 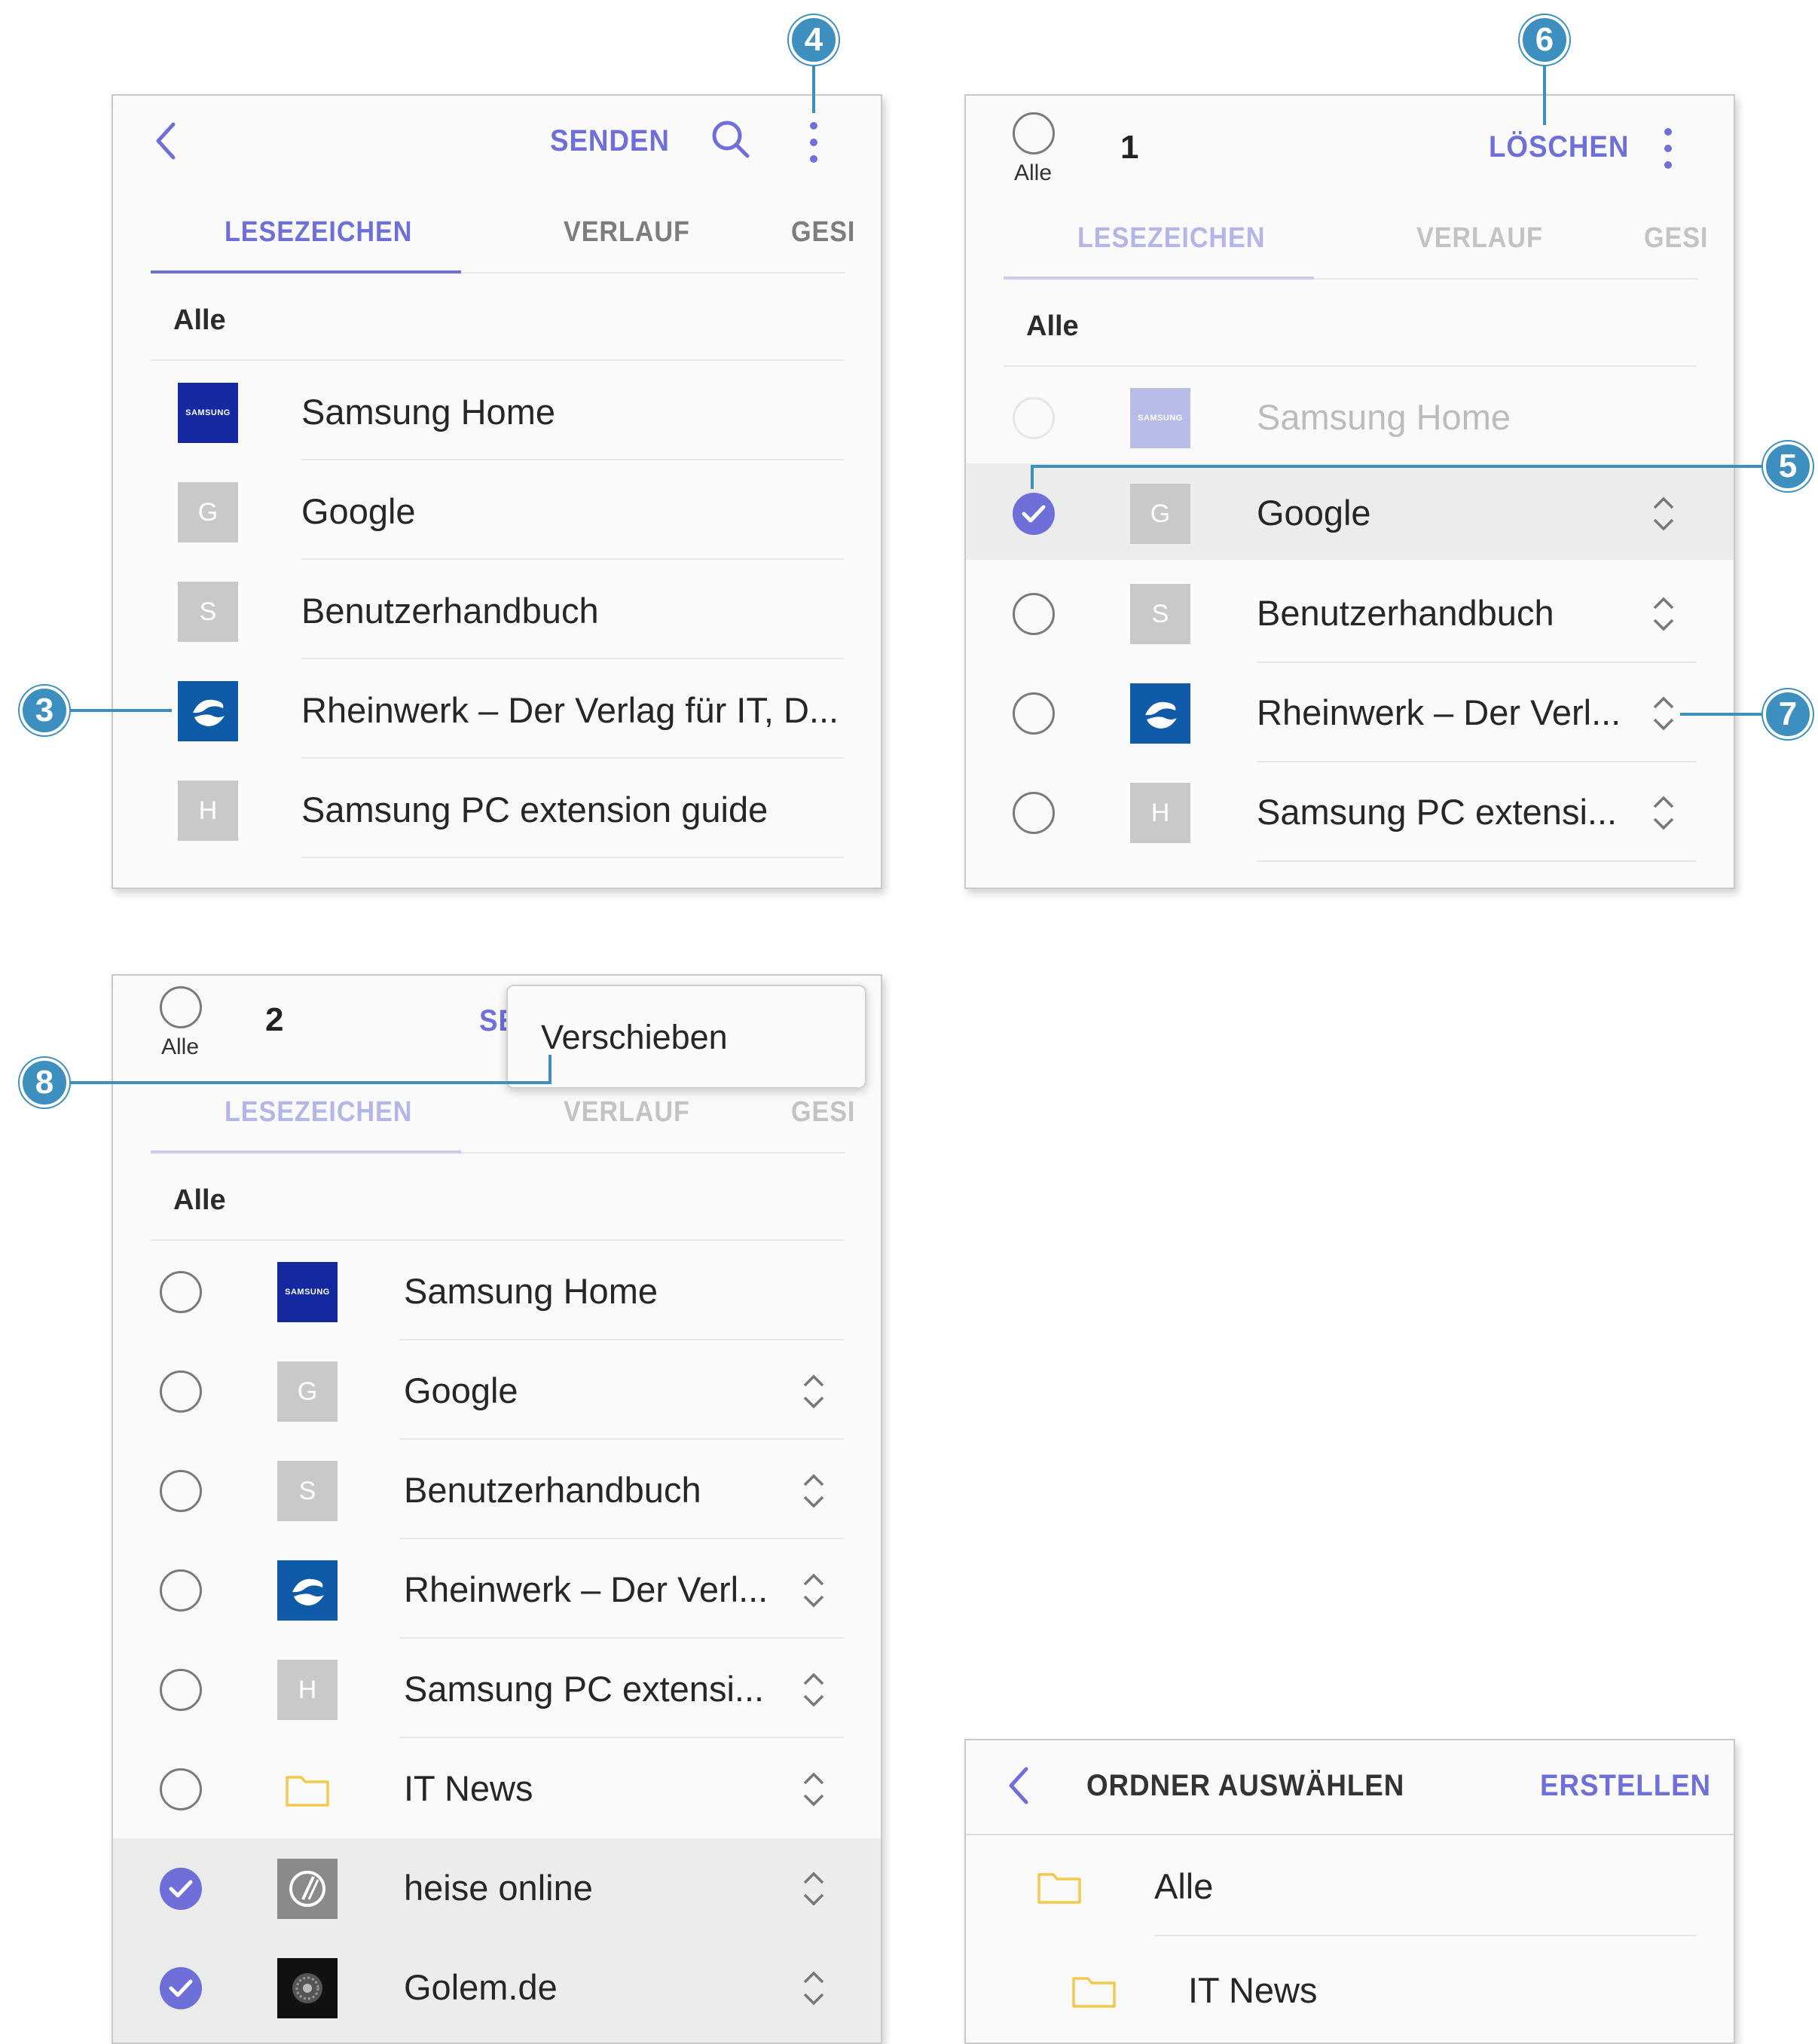 I want to click on delete-button: LÖSCHEN, so click(x=1559, y=147).